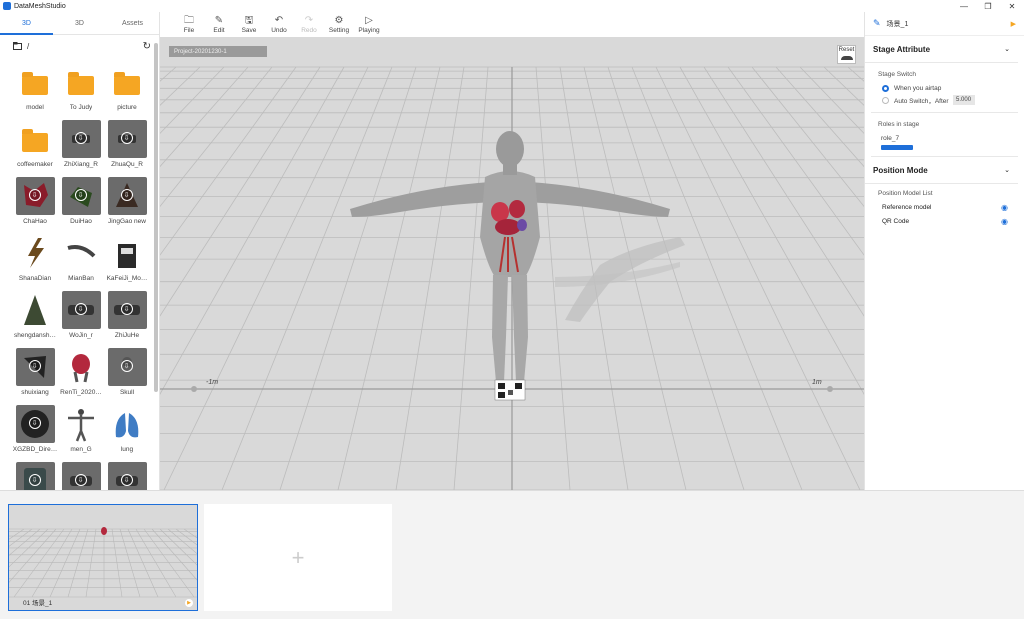 The image size is (1024, 619). What do you see at coordinates (81, 221) in the screenshot?
I see `asset-label: DuiHao` at bounding box center [81, 221].